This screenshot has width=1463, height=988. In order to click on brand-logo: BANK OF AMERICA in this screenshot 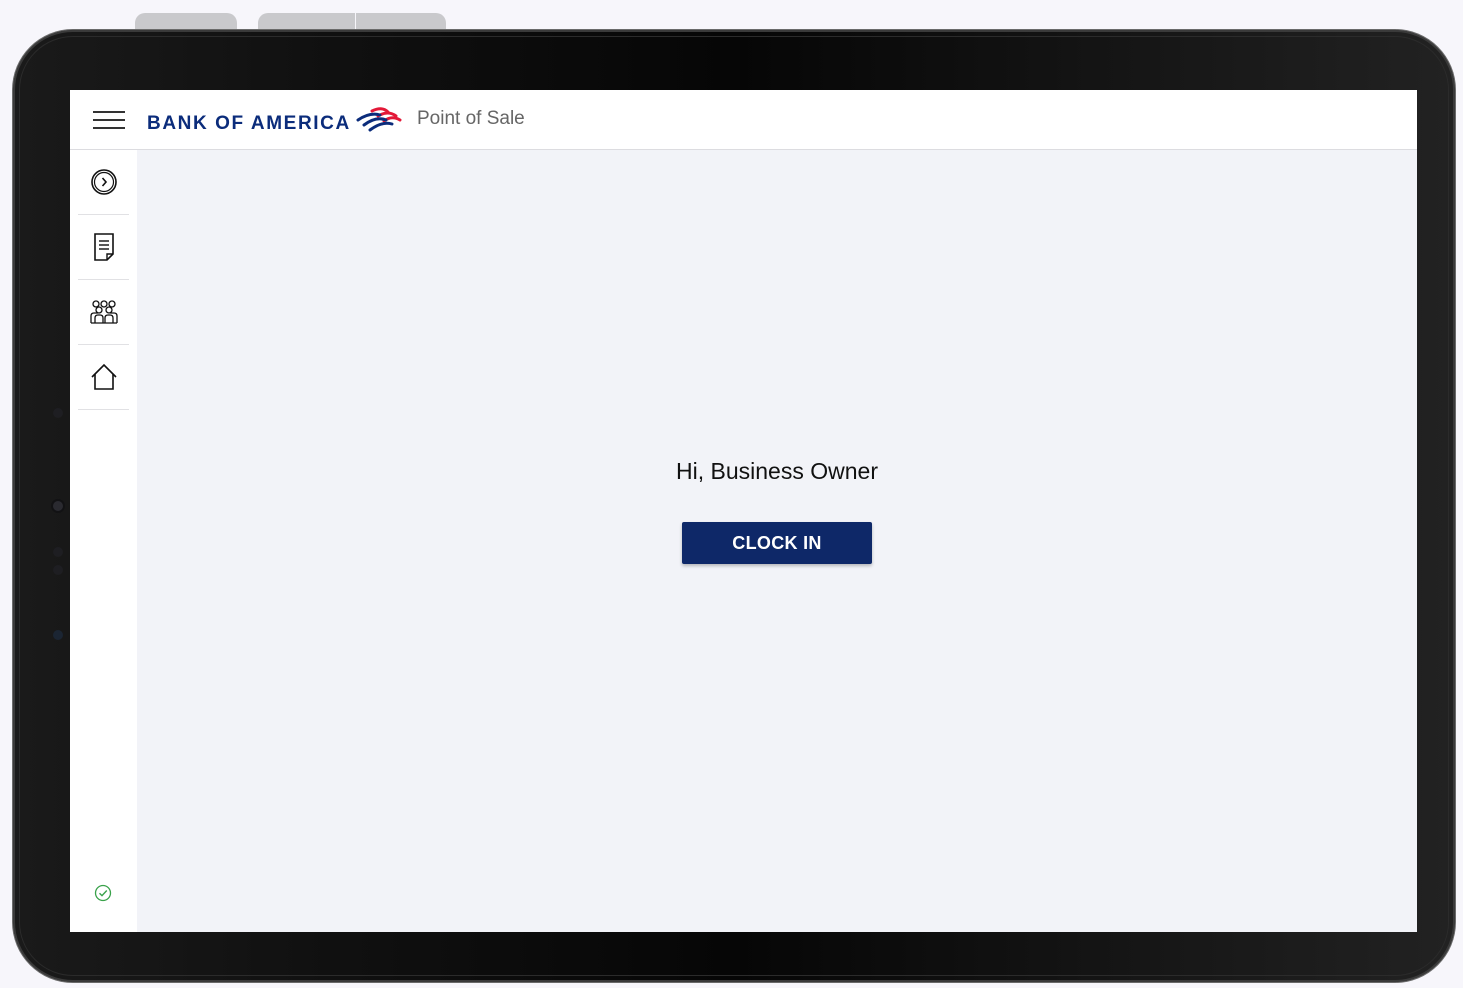, I will do `click(274, 121)`.